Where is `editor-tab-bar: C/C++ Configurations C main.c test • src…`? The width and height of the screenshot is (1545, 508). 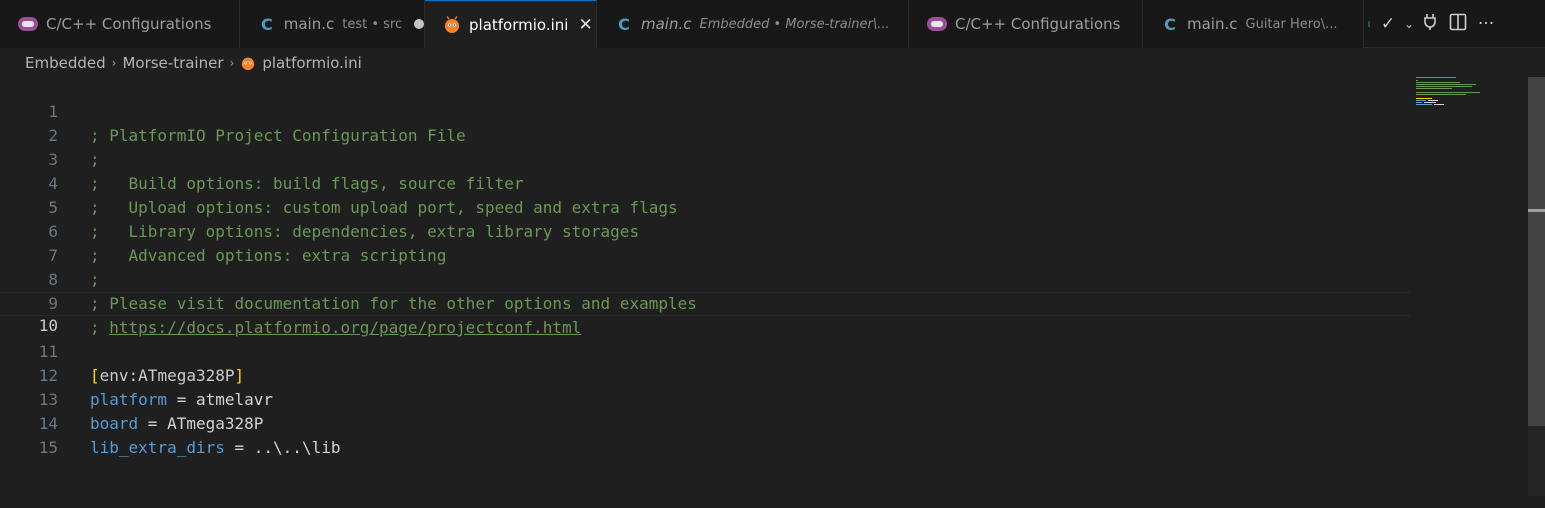
editor-tab-bar: C/C++ Configurations C main.c test • src… is located at coordinates (772, 24).